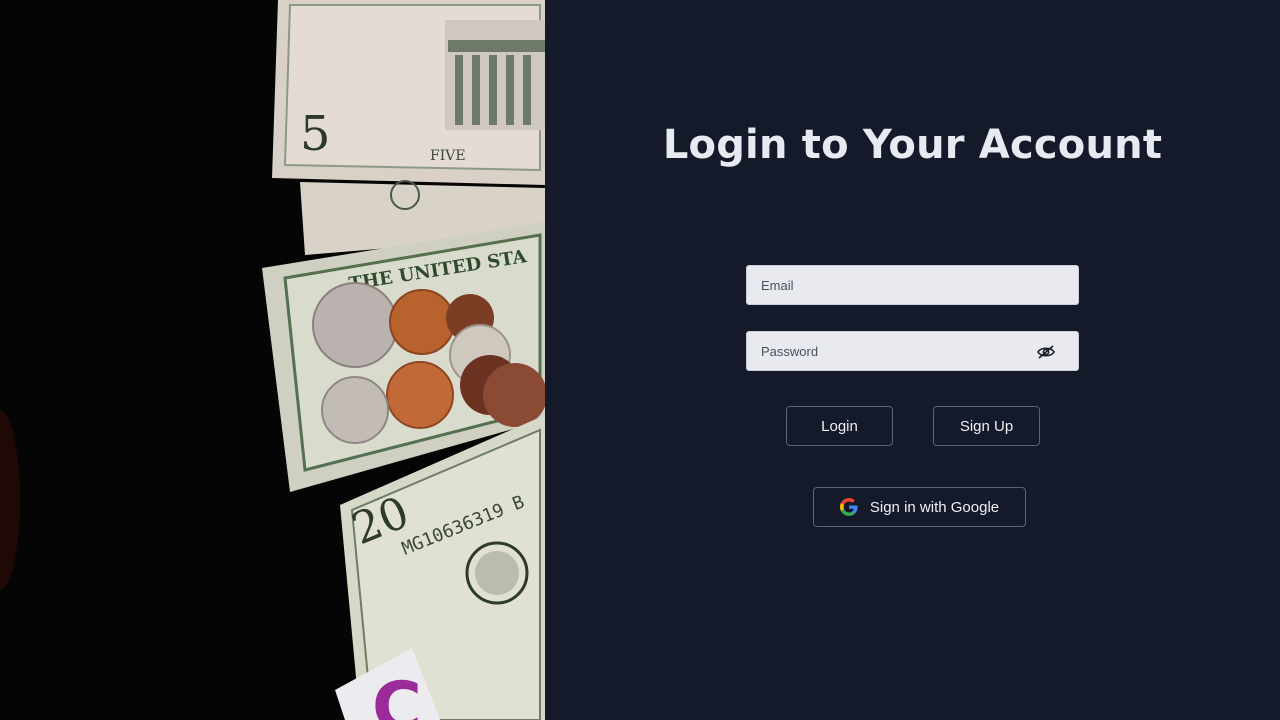 Image resolution: width=1280 pixels, height=720 pixels. I want to click on password-field-wrapper, so click(912, 351).